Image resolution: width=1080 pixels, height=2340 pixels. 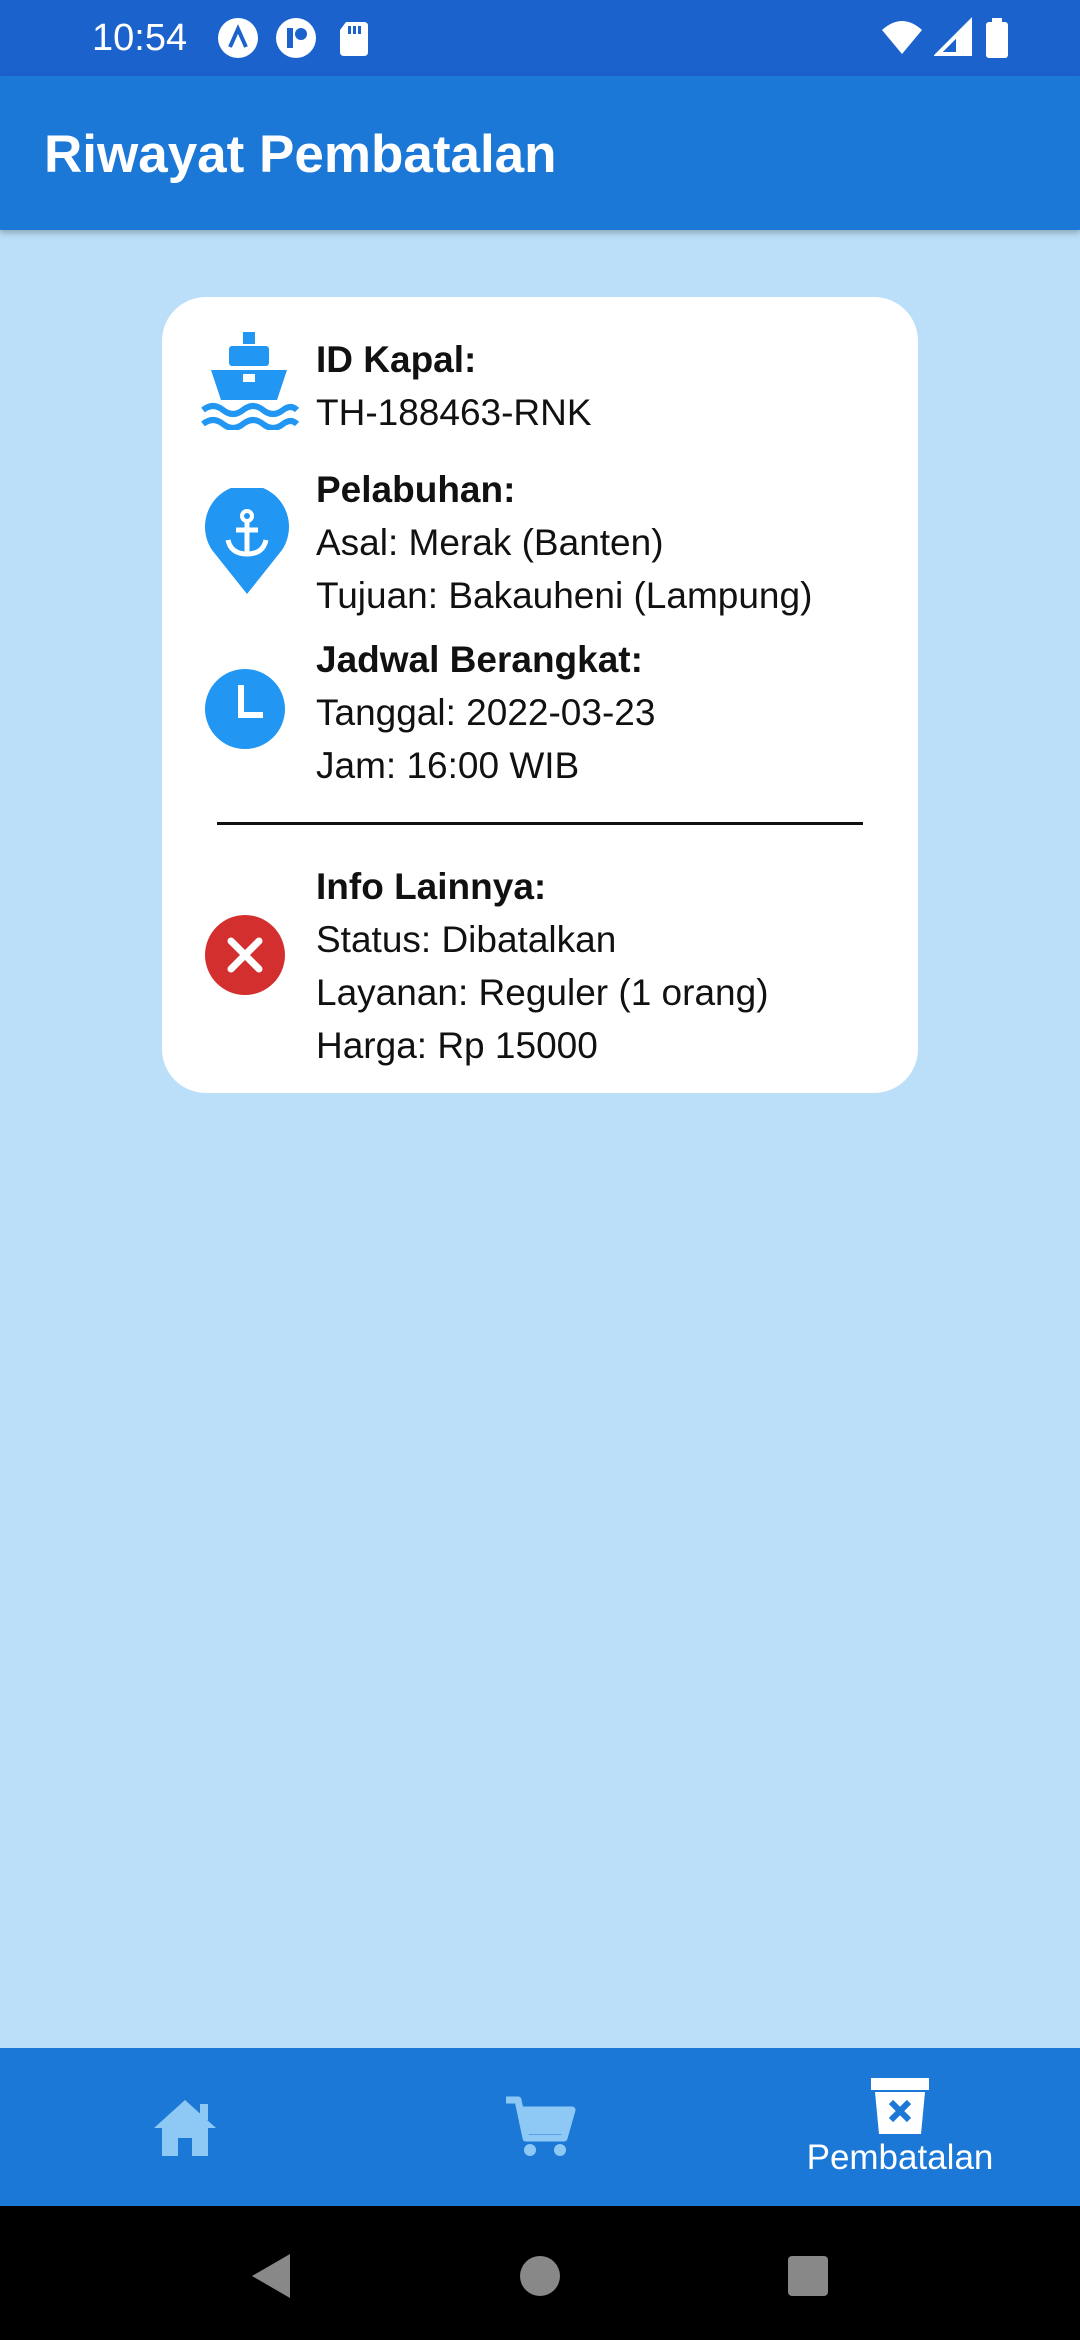 What do you see at coordinates (900, 2106) in the screenshot?
I see `cancel-bin-icon` at bounding box center [900, 2106].